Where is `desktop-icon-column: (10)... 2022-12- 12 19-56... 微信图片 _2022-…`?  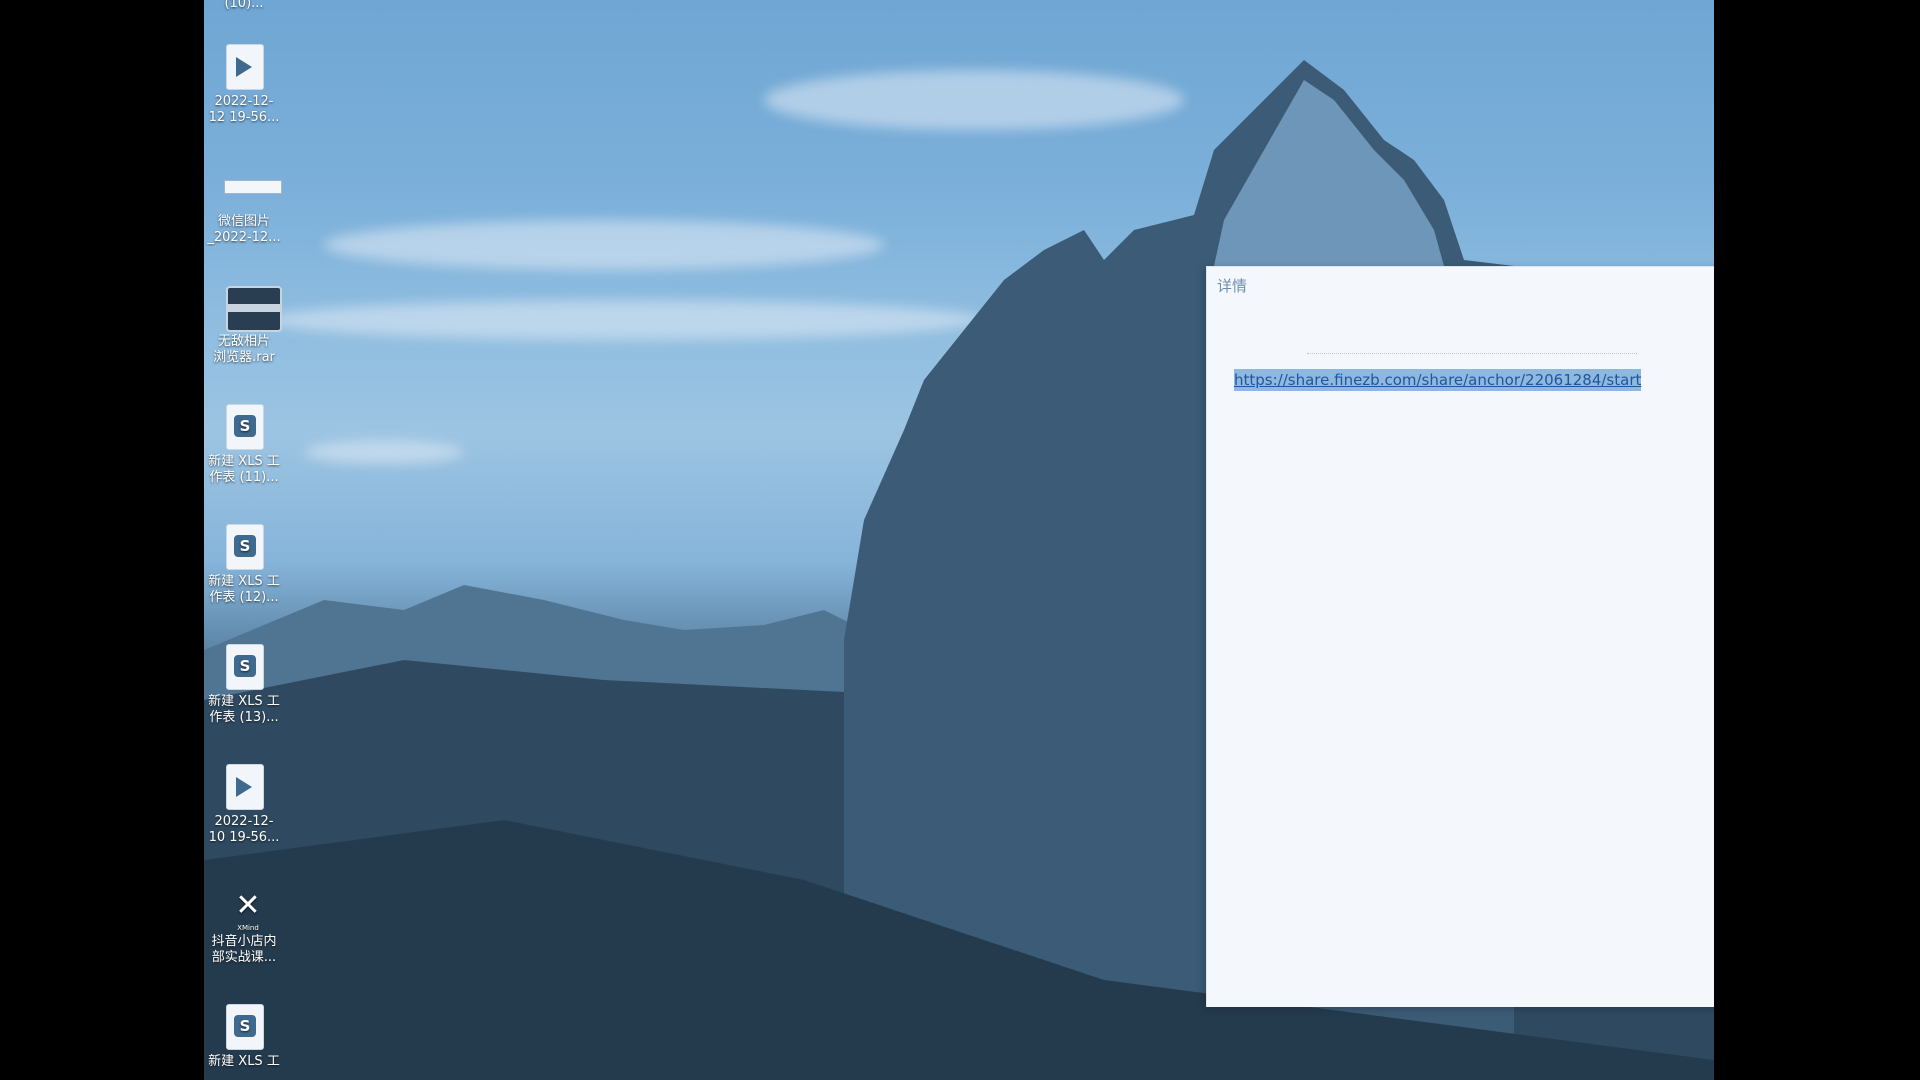 desktop-icon-column: (10)... 2022-12- 12 19-56... 微信图片 _2022-… is located at coordinates (244, 540).